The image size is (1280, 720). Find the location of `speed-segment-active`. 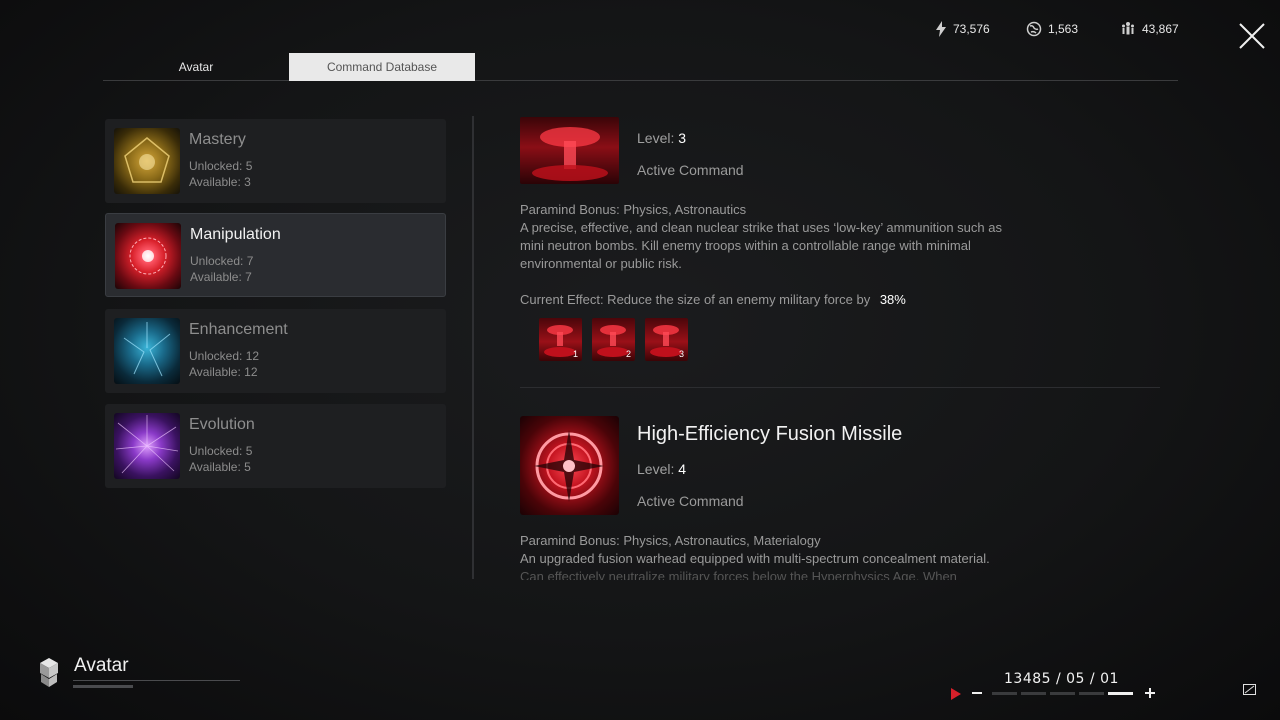

speed-segment-active is located at coordinates (1120, 693).